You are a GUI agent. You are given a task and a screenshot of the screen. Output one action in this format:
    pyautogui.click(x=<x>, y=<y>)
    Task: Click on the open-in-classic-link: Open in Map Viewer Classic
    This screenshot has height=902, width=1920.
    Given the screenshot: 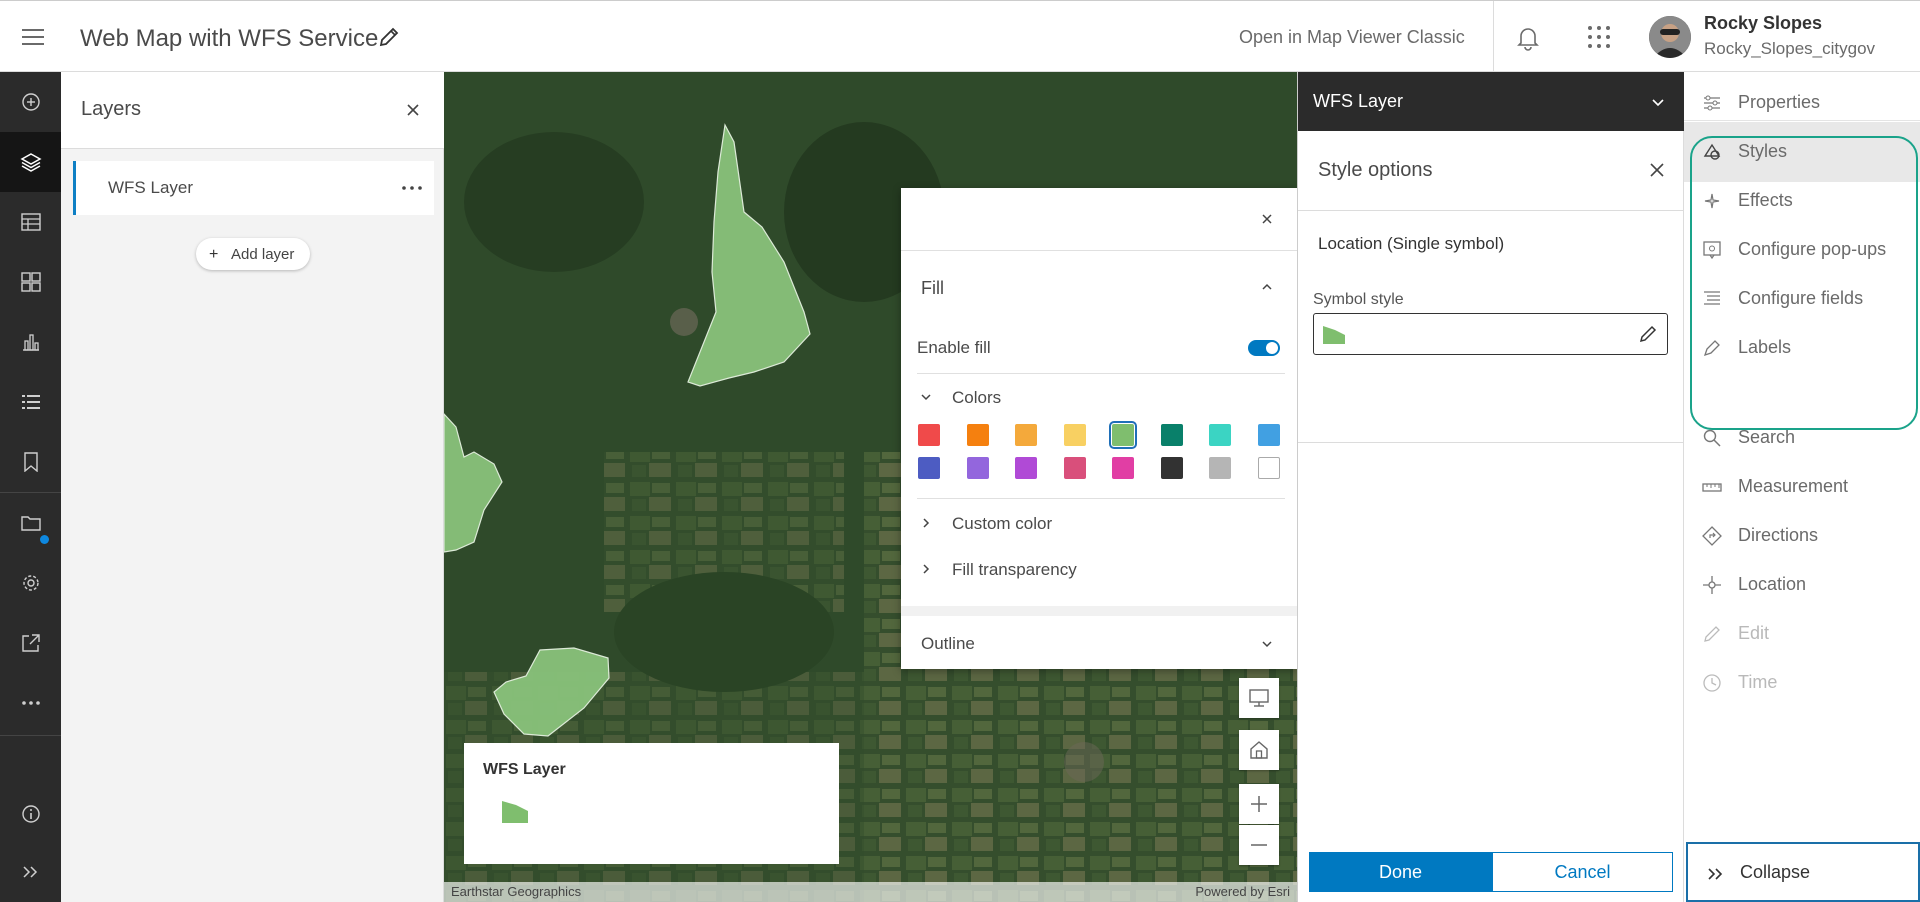 What is the action you would take?
    pyautogui.click(x=1352, y=37)
    